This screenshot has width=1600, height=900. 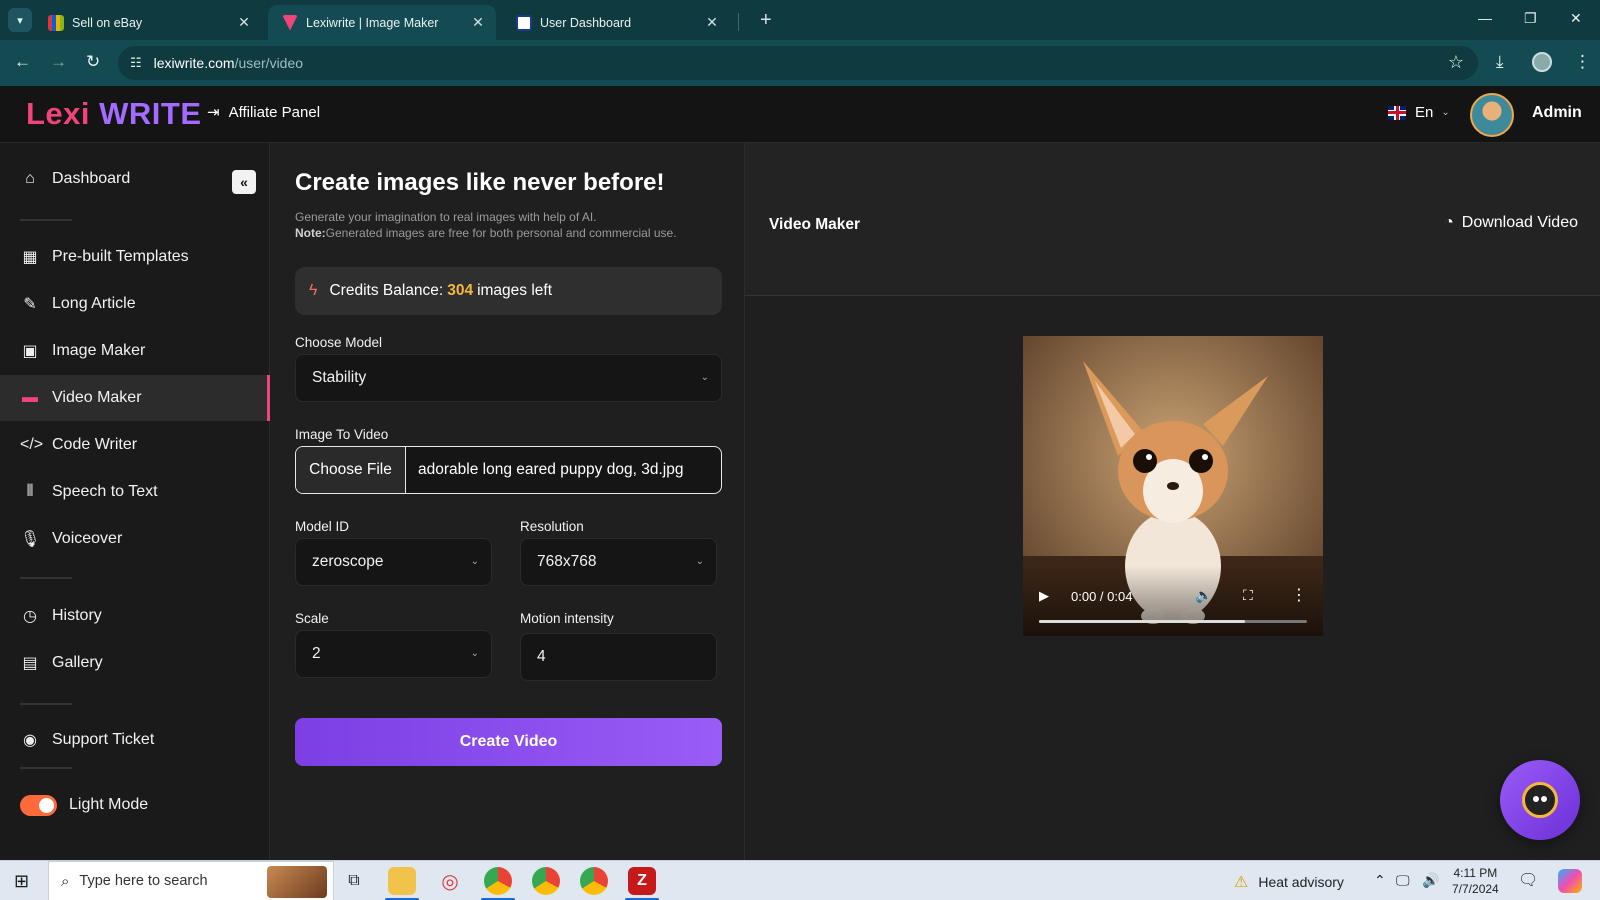 What do you see at coordinates (322, 526) in the screenshot?
I see `model-id-label: Model ID` at bounding box center [322, 526].